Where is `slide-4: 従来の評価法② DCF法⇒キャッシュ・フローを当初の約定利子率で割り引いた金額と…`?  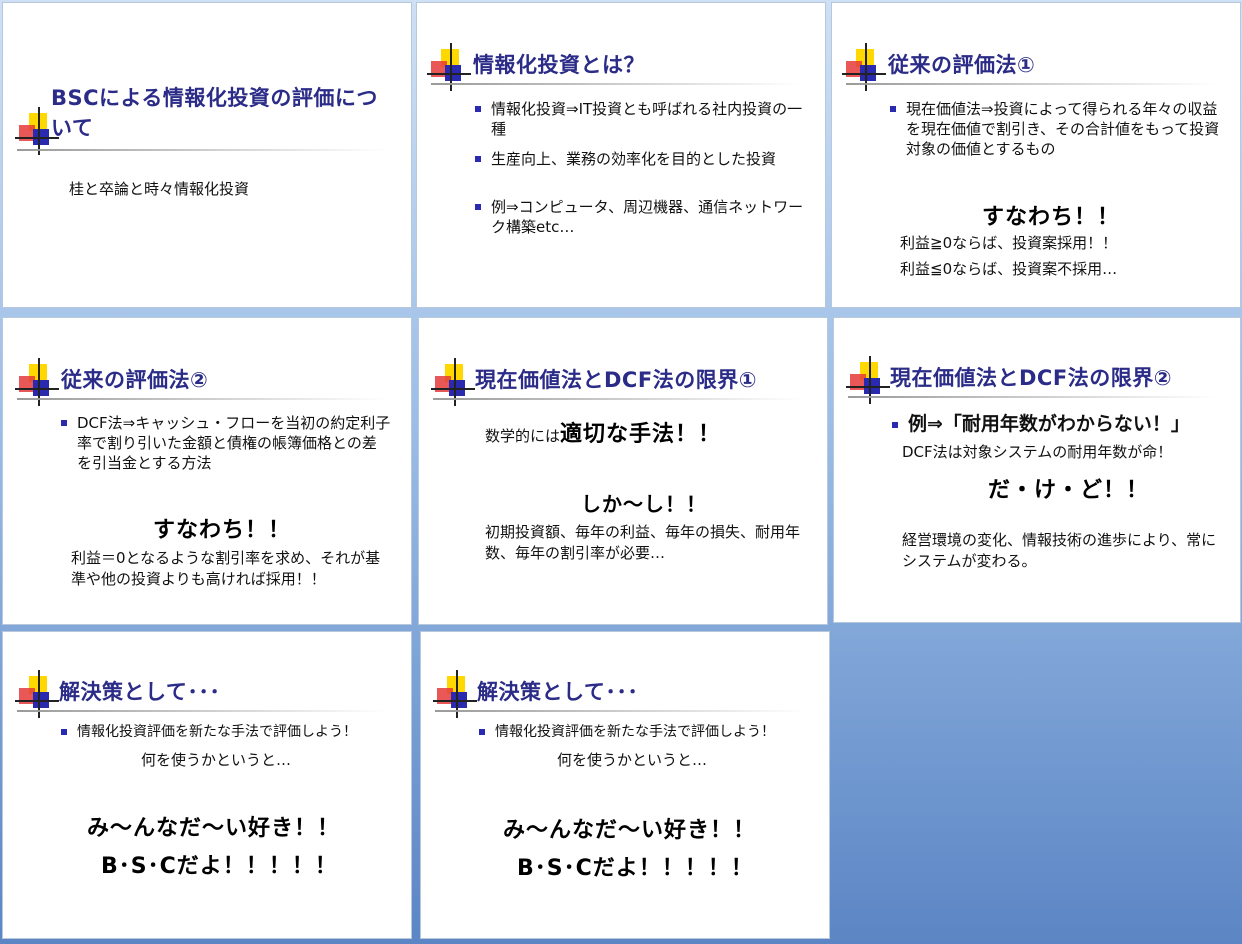 slide-4: 従来の評価法② DCF法⇒キャッシュ・フローを当初の約定利子率で割り引いた金額と… is located at coordinates (207, 471).